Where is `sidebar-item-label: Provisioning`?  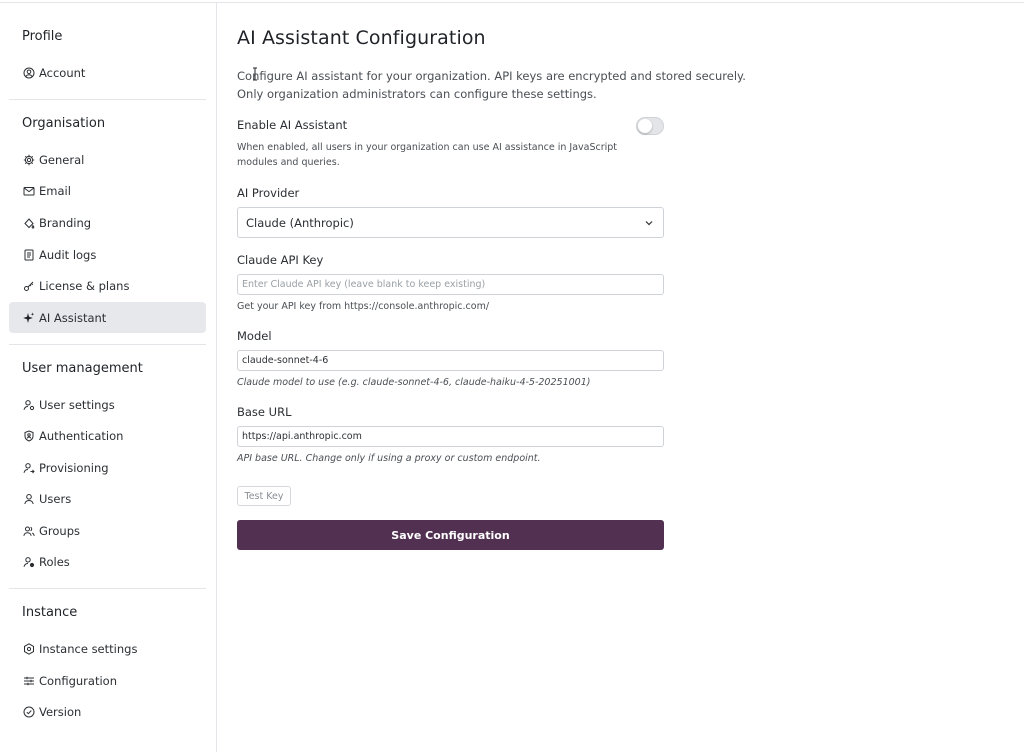 sidebar-item-label: Provisioning is located at coordinates (74, 467).